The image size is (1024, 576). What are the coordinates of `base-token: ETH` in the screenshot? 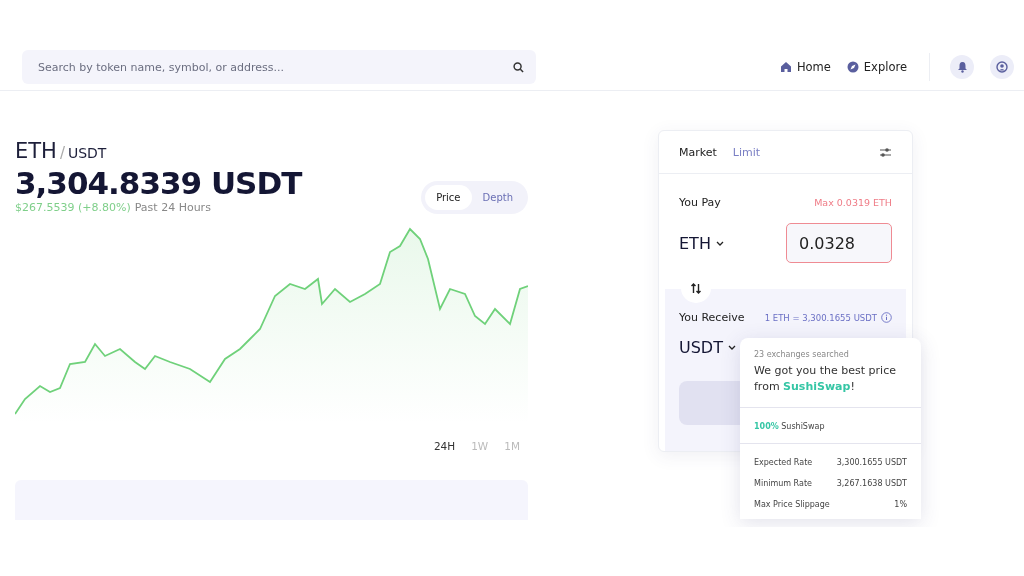 It's located at (36, 151).